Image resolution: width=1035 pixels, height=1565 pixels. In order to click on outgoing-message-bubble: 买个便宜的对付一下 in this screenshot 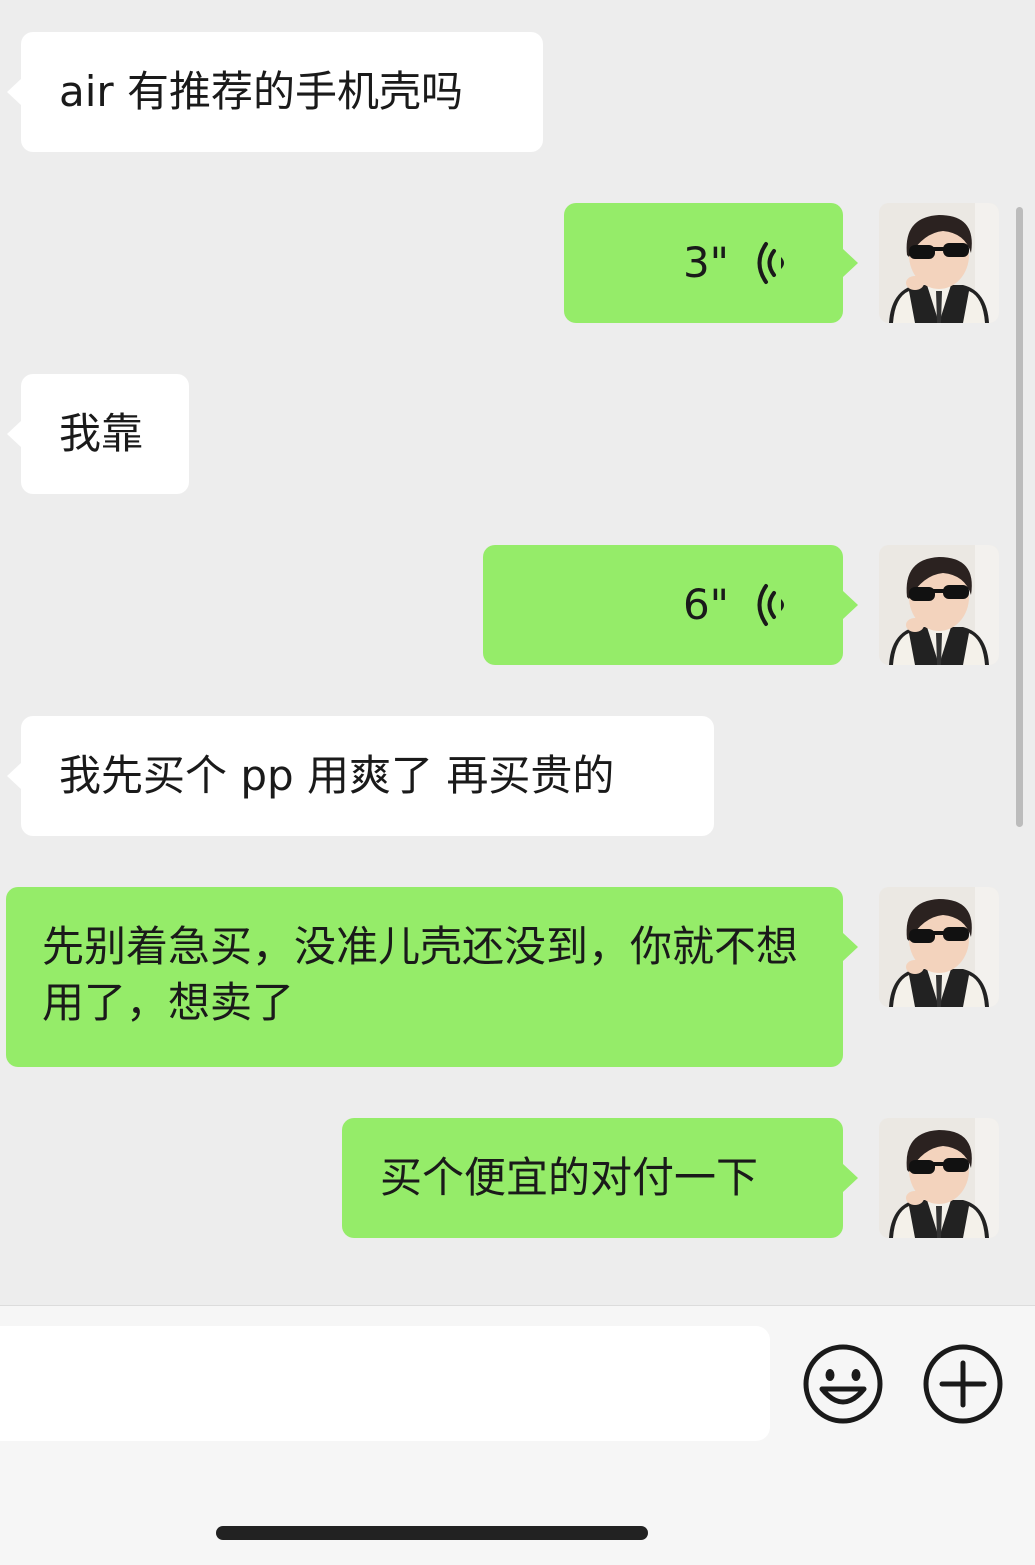, I will do `click(600, 1178)`.